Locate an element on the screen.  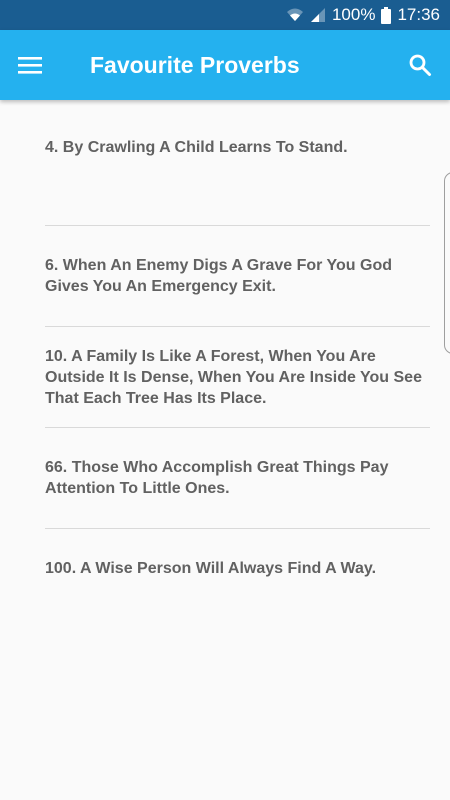
search-icon is located at coordinates (420, 65).